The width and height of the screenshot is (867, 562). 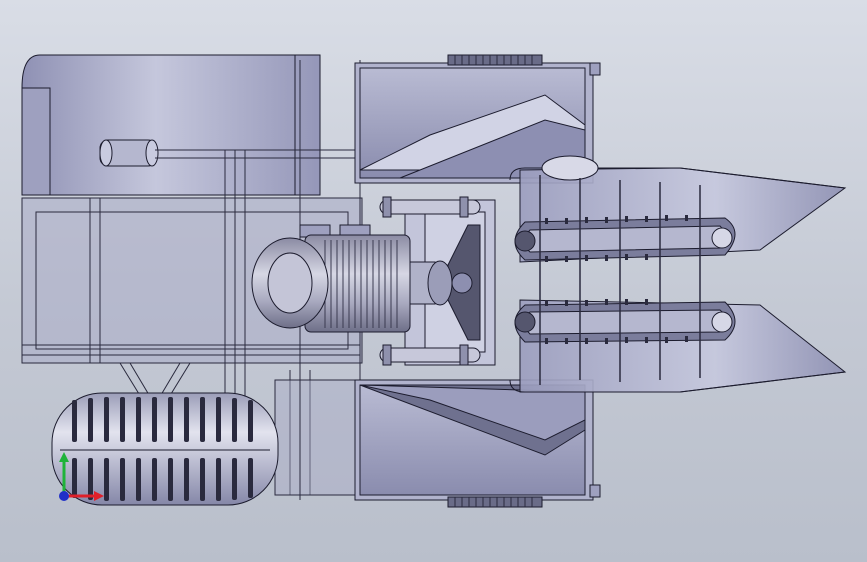 What do you see at coordinates (64, 457) in the screenshot?
I see `y-axis-head` at bounding box center [64, 457].